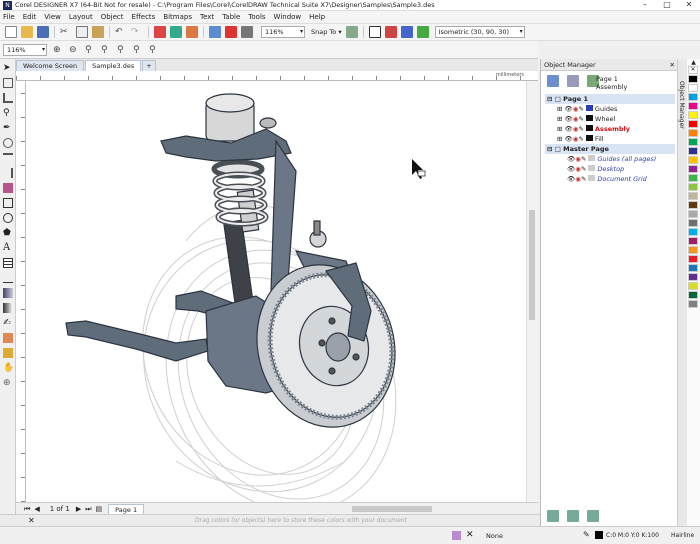  I want to click on first-page-icon: ⏮, so click(27, 509).